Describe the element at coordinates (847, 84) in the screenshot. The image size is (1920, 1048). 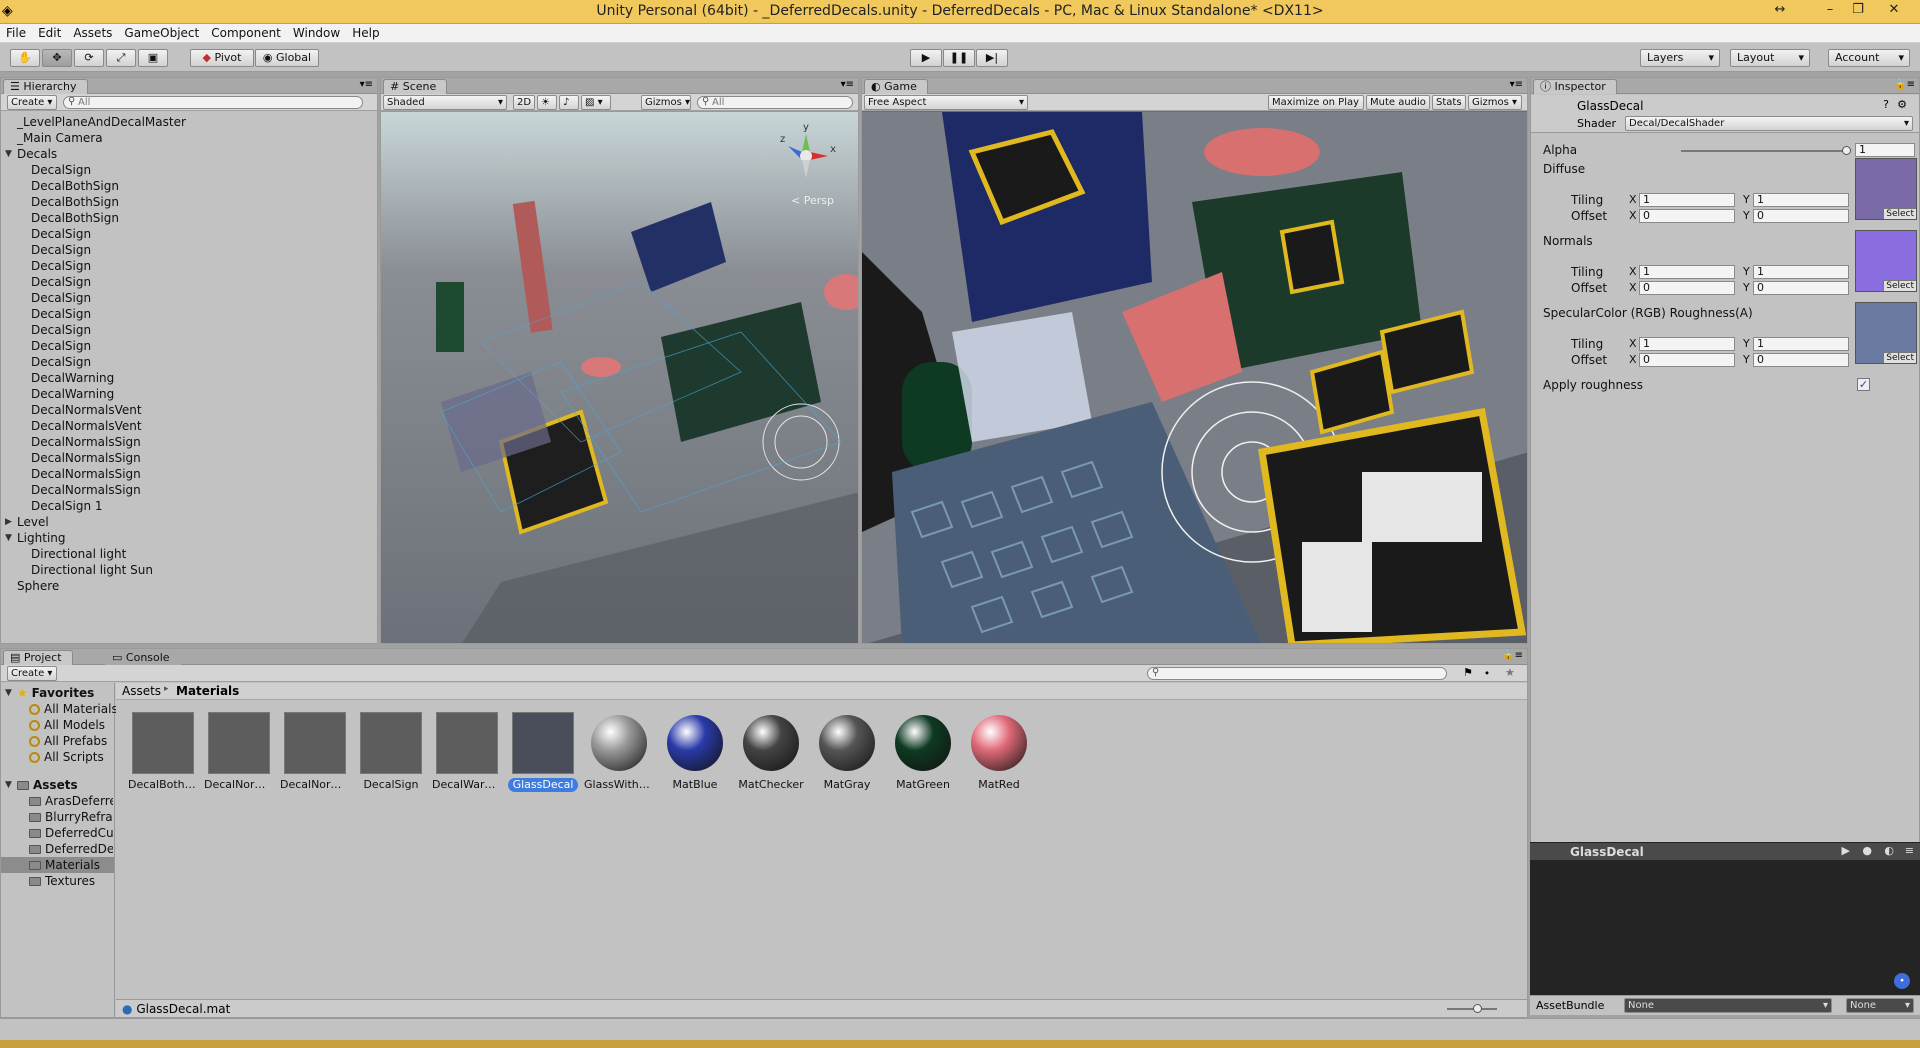
I see `panel-menu-icon: ▾≡` at that location.